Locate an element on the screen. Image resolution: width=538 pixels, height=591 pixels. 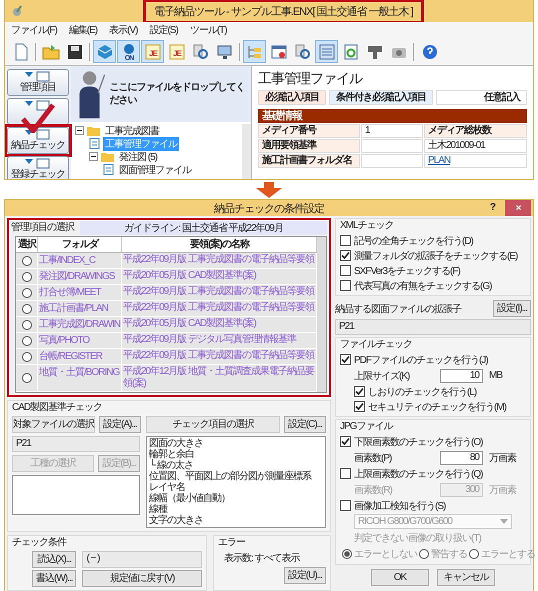
checkbox-label: セキュリティのチェックを行う(M) is located at coordinates (437, 407).